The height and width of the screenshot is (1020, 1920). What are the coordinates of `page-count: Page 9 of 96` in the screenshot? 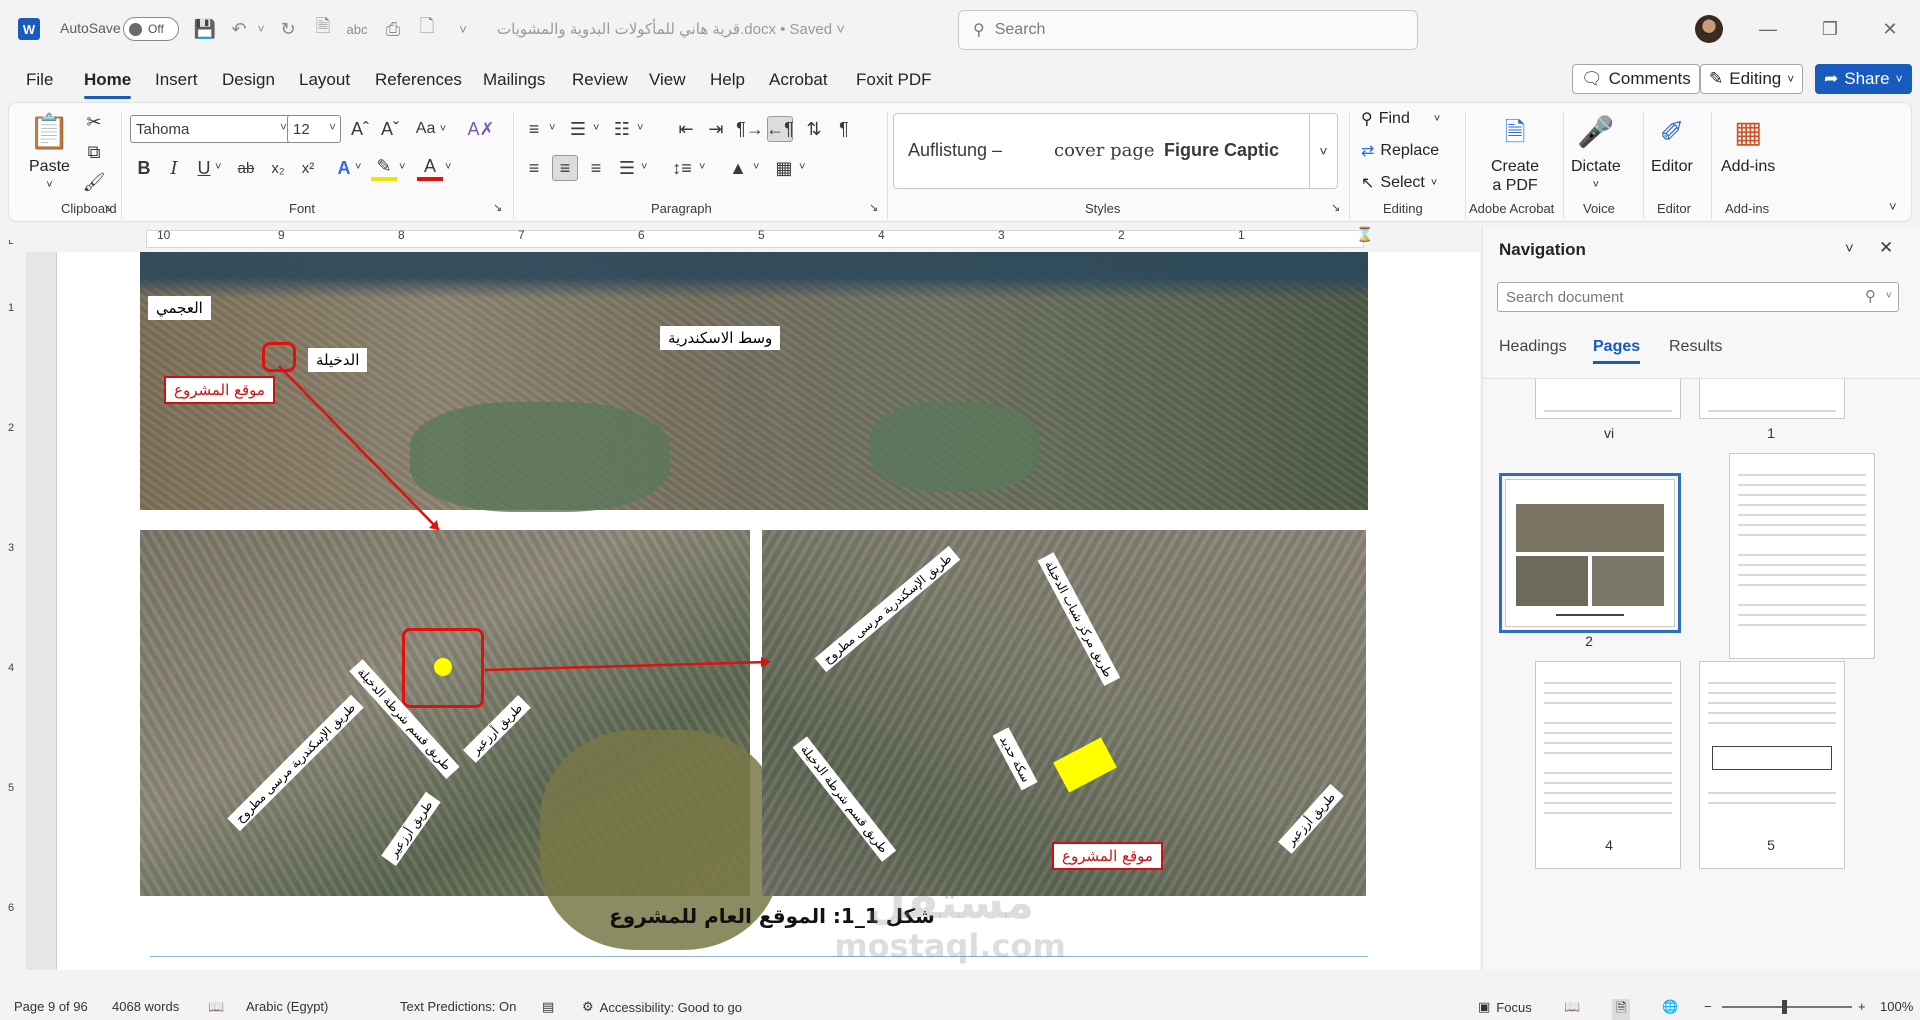 It's located at (51, 1006).